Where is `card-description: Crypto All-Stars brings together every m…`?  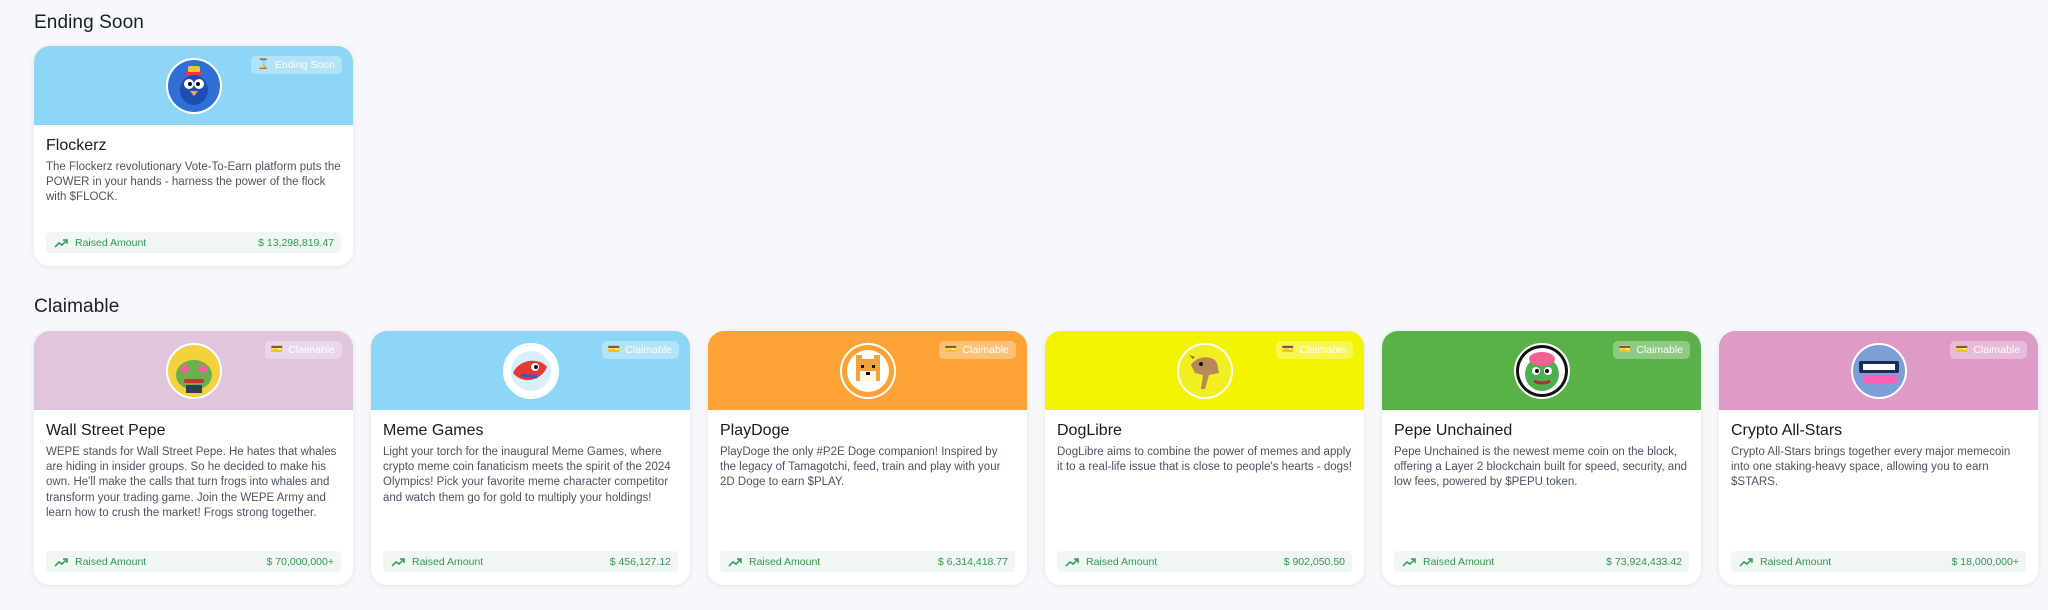
card-description: Crypto All-Stars brings together every m… is located at coordinates (1871, 467).